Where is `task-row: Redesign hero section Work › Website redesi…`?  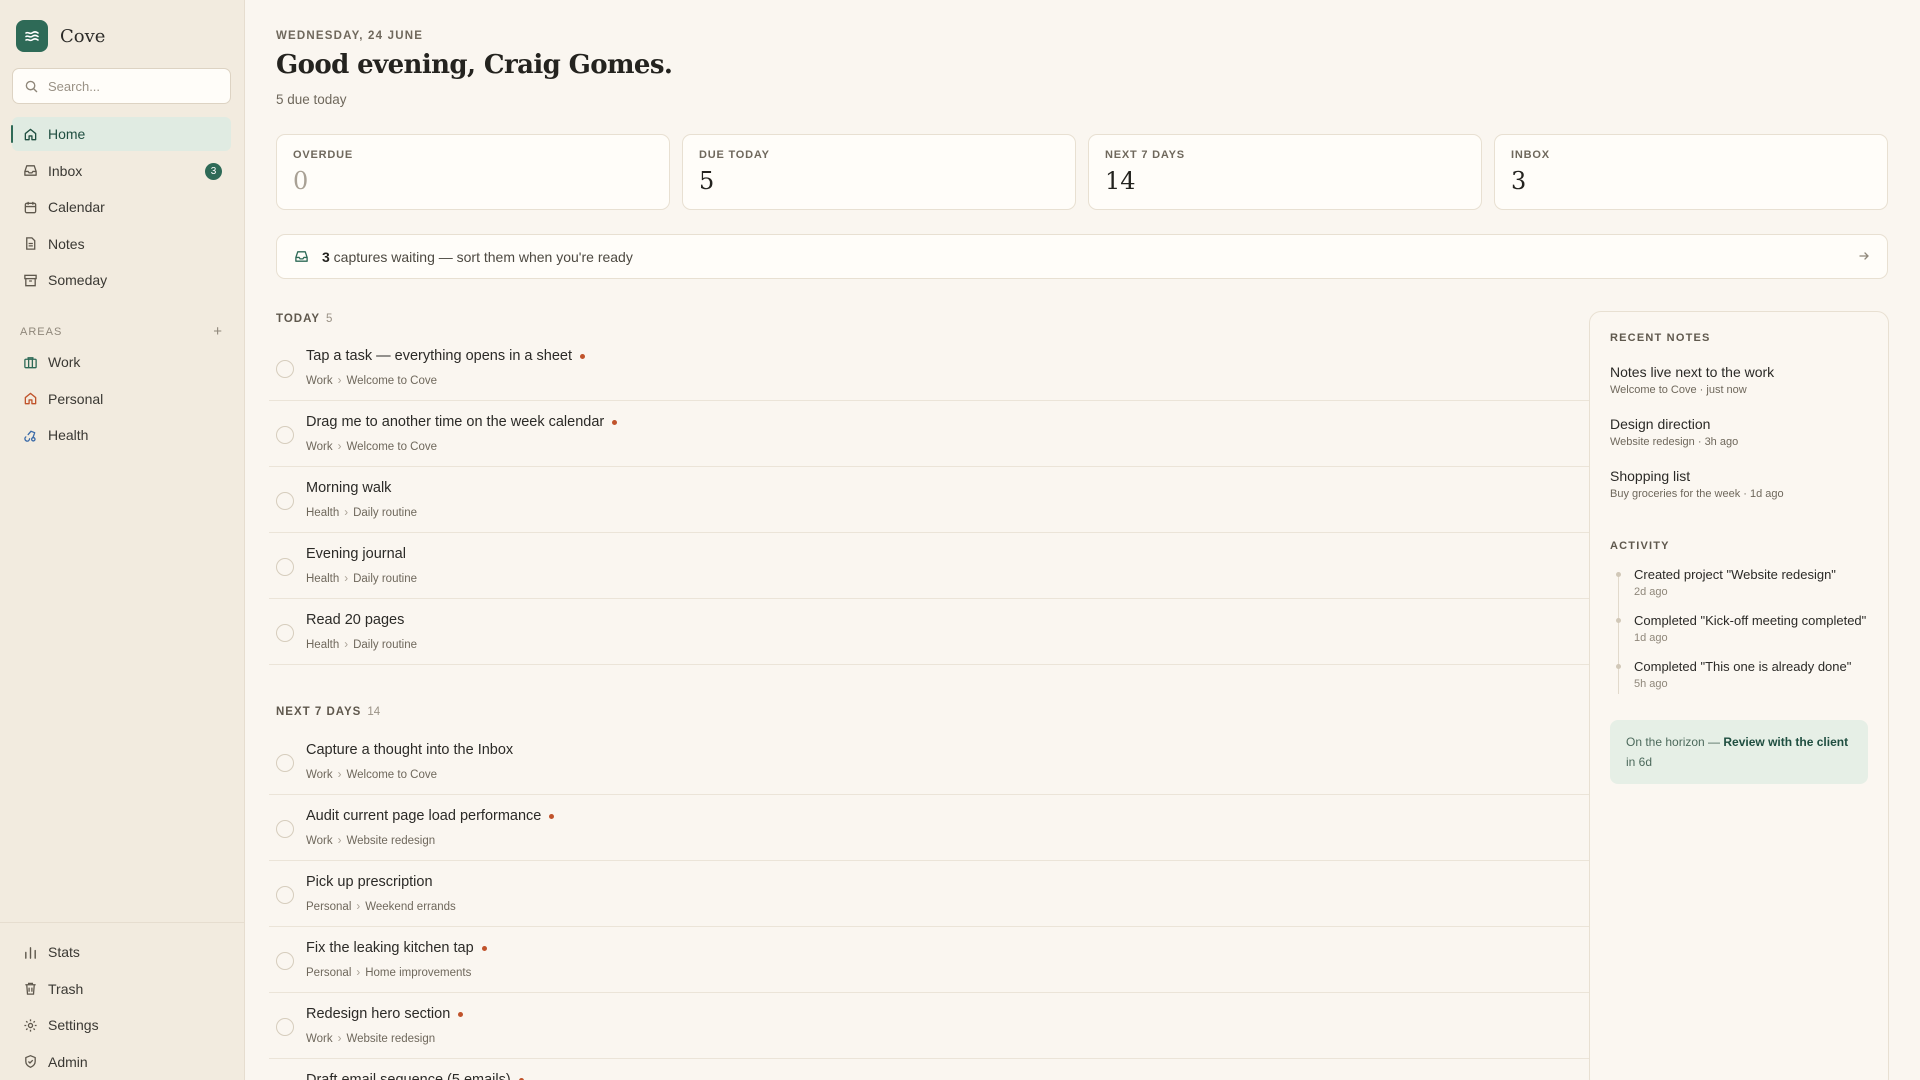 task-row: Redesign hero section Work › Website redesi… is located at coordinates (1035, 1026).